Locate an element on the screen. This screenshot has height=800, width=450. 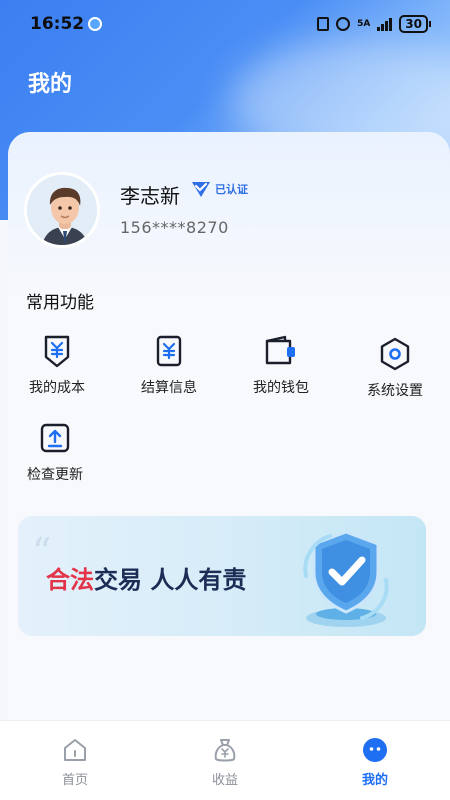
function-my-wallet: 我的钱包 is located at coordinates (281, 368).